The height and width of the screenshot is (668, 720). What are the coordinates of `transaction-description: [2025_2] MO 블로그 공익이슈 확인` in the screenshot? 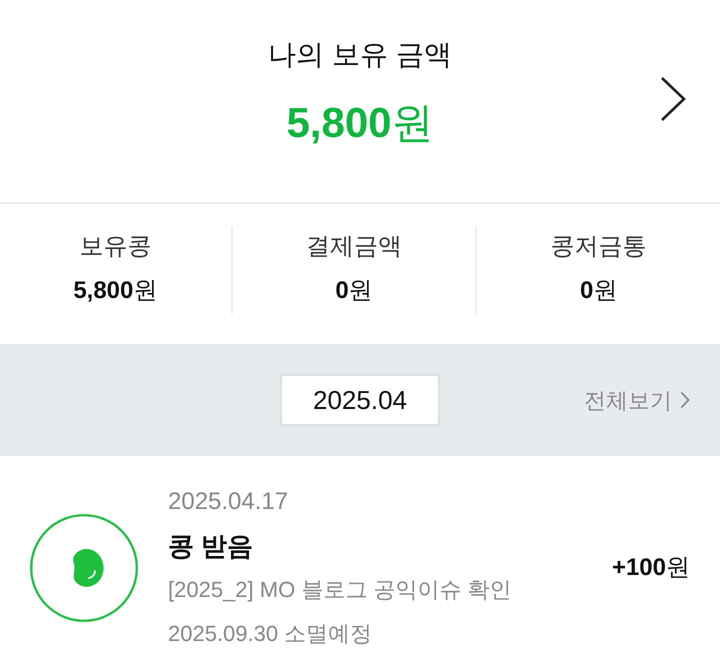 It's located at (340, 590).